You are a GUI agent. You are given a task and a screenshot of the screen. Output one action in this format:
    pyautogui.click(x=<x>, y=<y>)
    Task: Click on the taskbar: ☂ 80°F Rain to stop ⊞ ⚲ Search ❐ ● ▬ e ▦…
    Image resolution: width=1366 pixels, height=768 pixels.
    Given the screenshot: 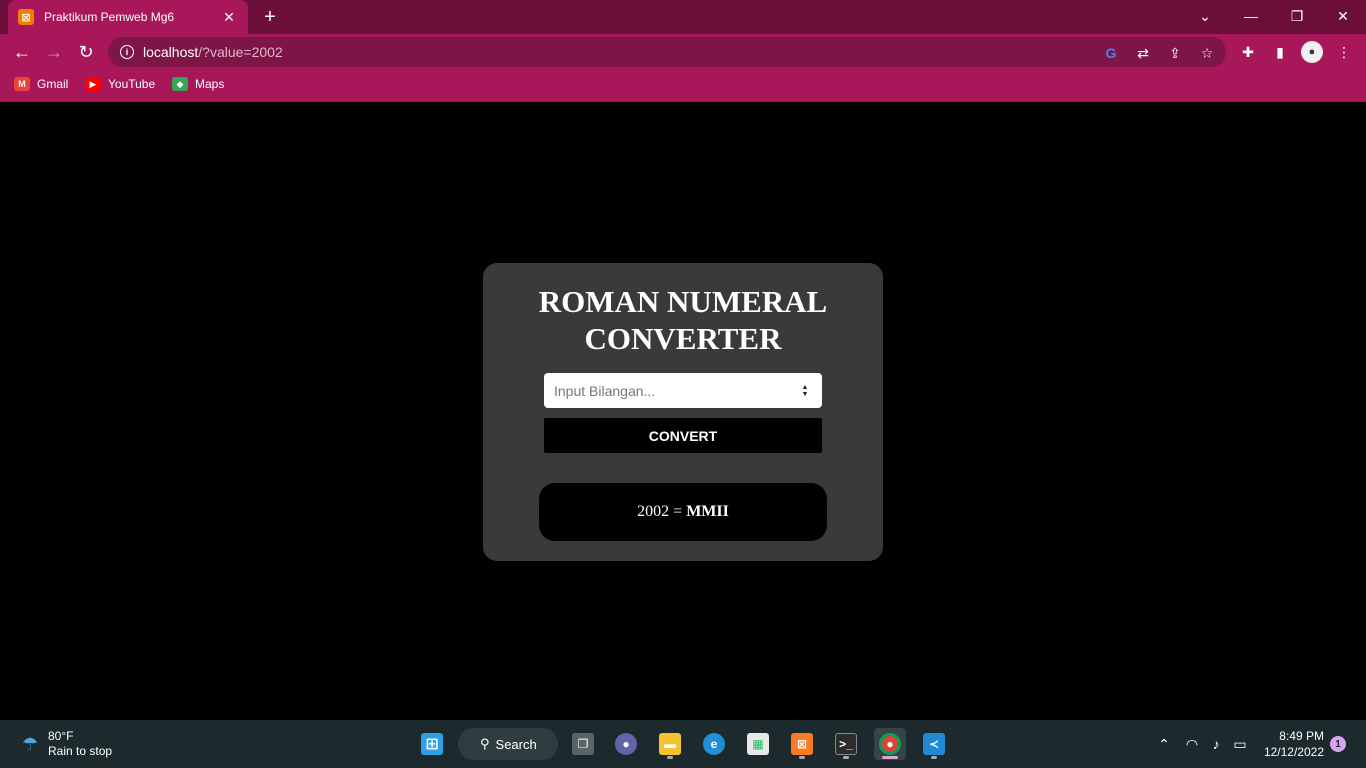 What is the action you would take?
    pyautogui.click(x=683, y=744)
    